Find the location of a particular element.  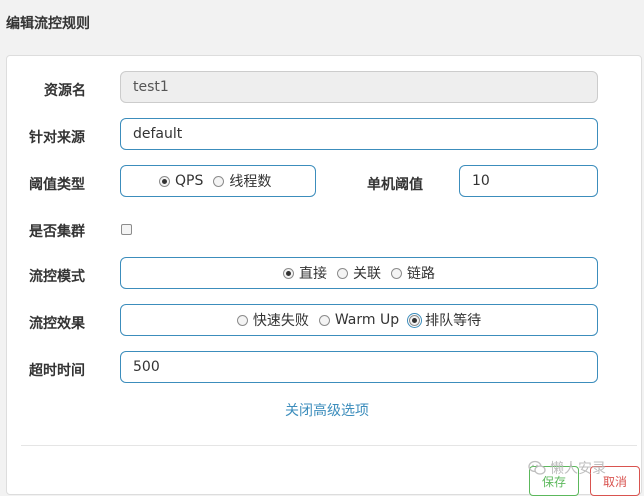

timeout-input: 500 is located at coordinates (359, 367).